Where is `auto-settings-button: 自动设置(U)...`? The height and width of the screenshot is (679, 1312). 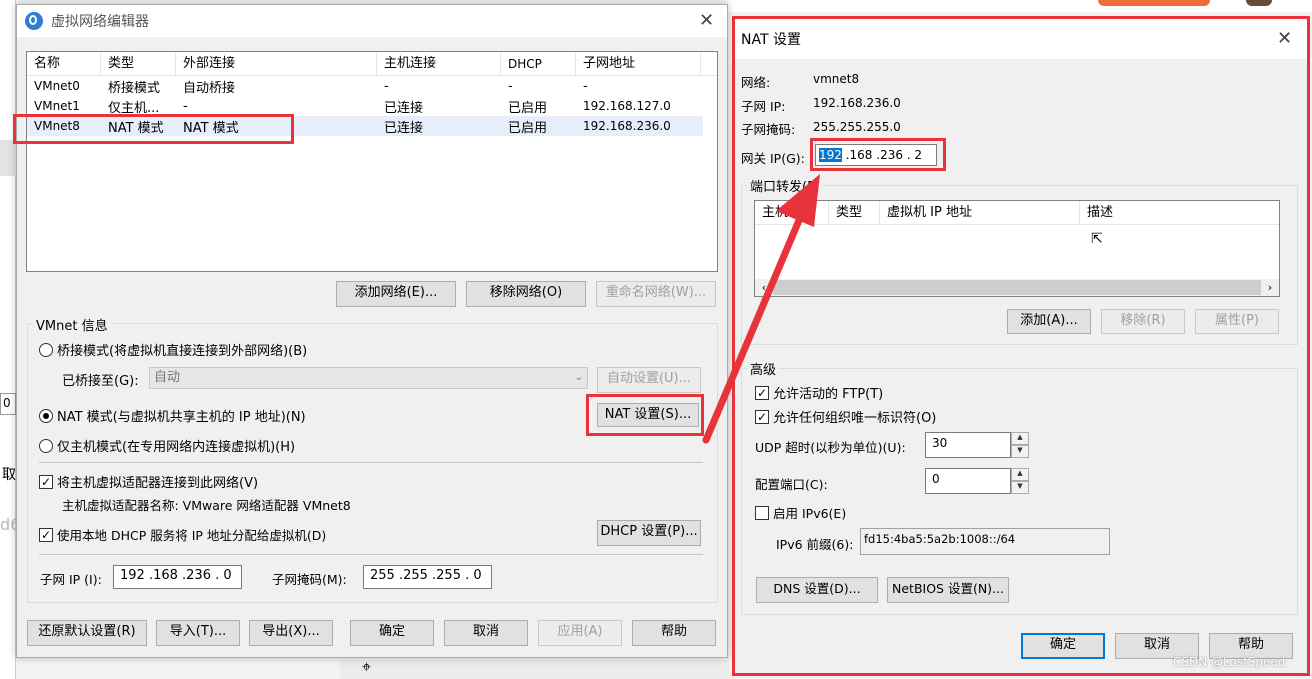
auto-settings-button: 自动设置(U)... is located at coordinates (649, 380).